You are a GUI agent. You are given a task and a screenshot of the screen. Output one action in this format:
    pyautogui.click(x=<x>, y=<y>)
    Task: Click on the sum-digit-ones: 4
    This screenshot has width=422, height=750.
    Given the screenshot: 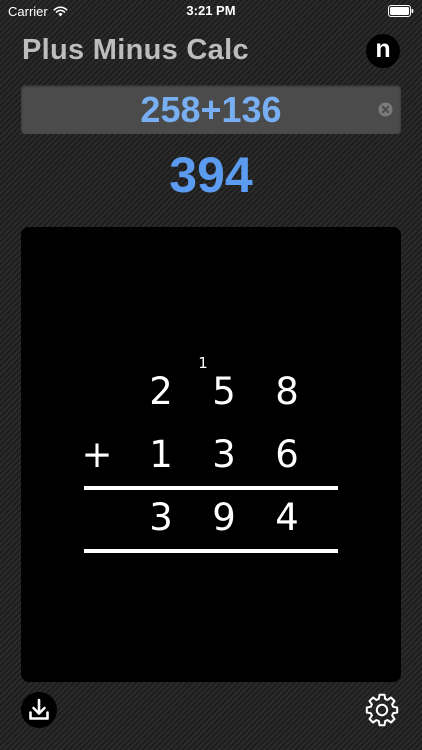 What is the action you would take?
    pyautogui.click(x=287, y=517)
    